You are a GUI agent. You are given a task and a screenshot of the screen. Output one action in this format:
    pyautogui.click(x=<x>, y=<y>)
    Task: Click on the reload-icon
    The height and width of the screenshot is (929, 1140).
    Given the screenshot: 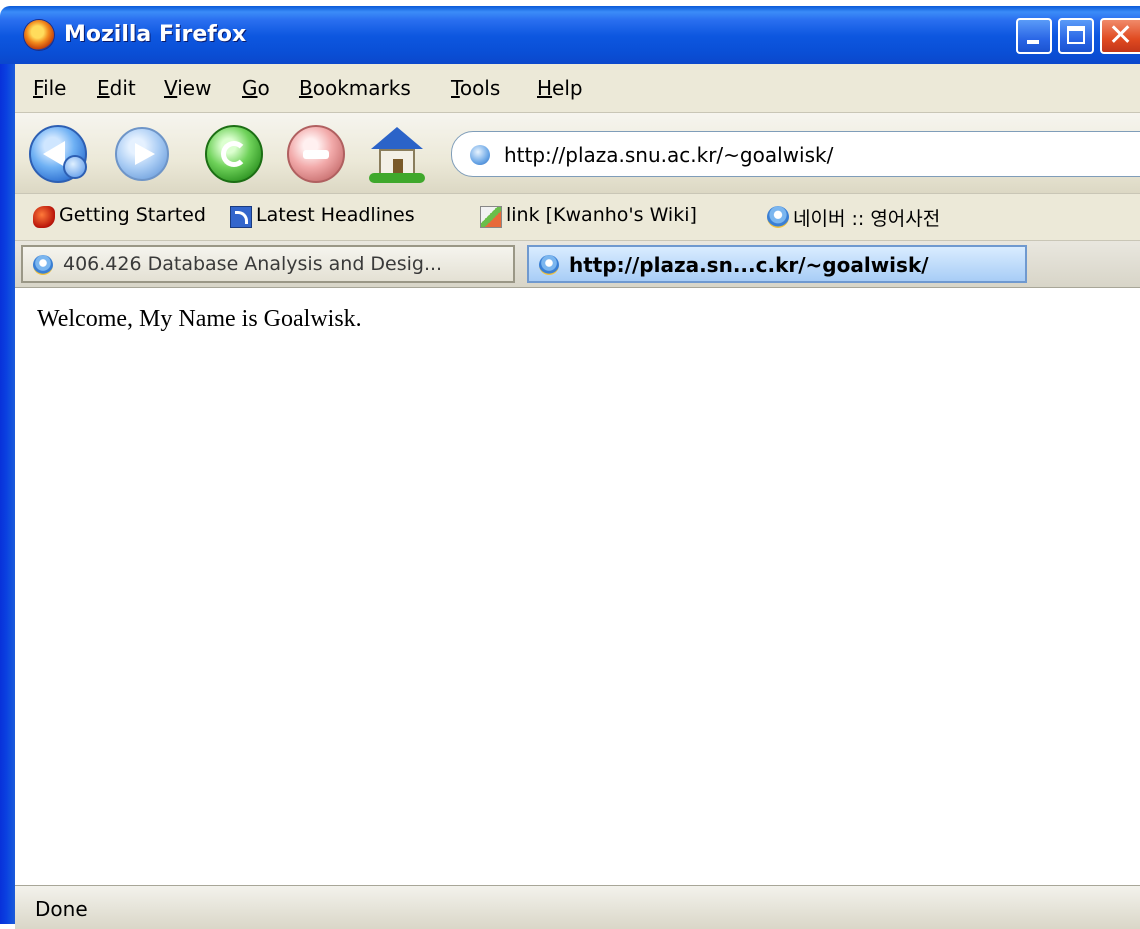 What is the action you would take?
    pyautogui.click(x=234, y=154)
    